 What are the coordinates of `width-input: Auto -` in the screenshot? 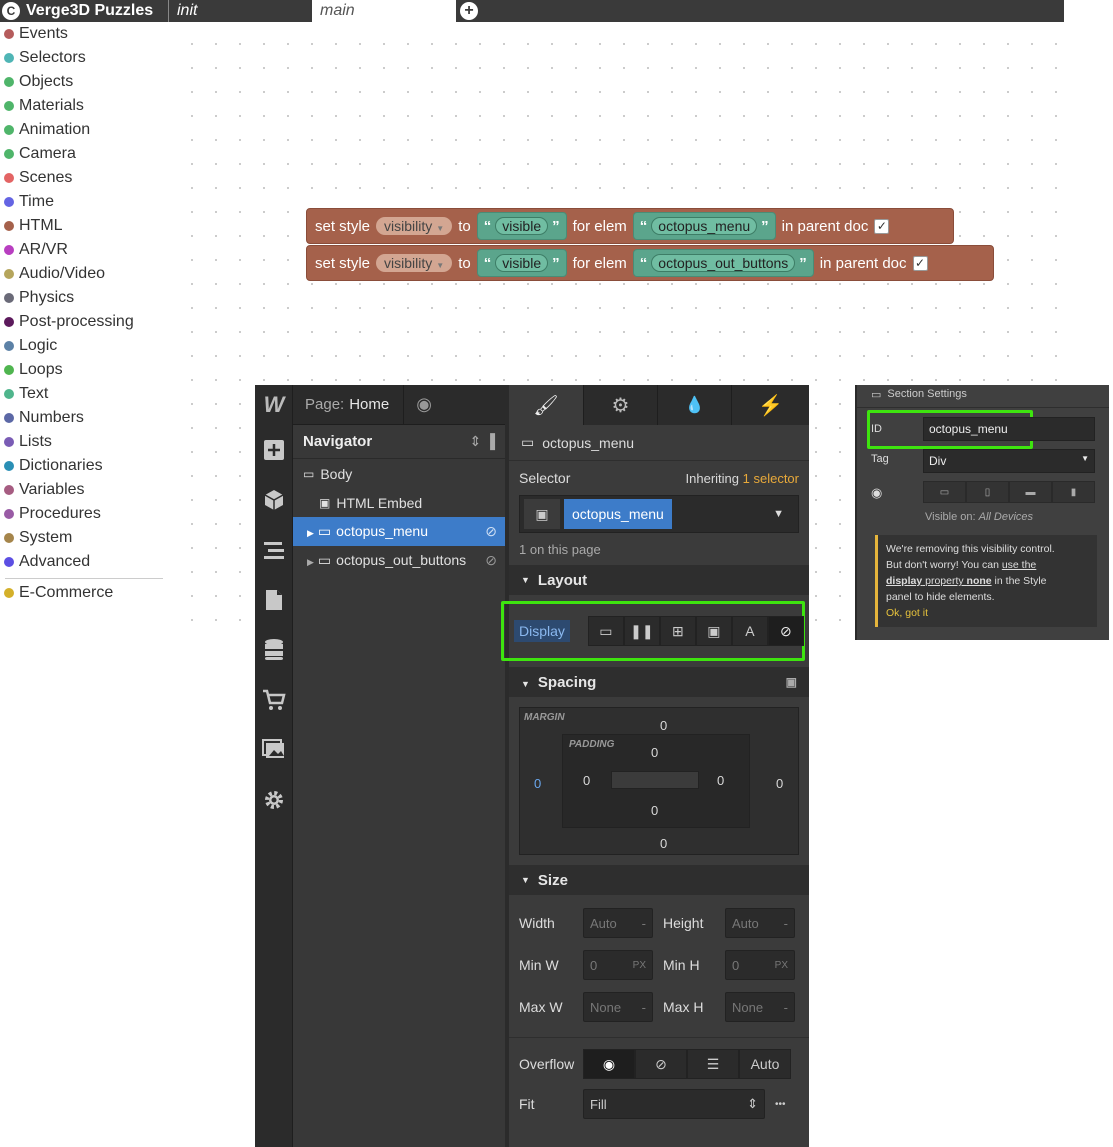 It's located at (618, 923).